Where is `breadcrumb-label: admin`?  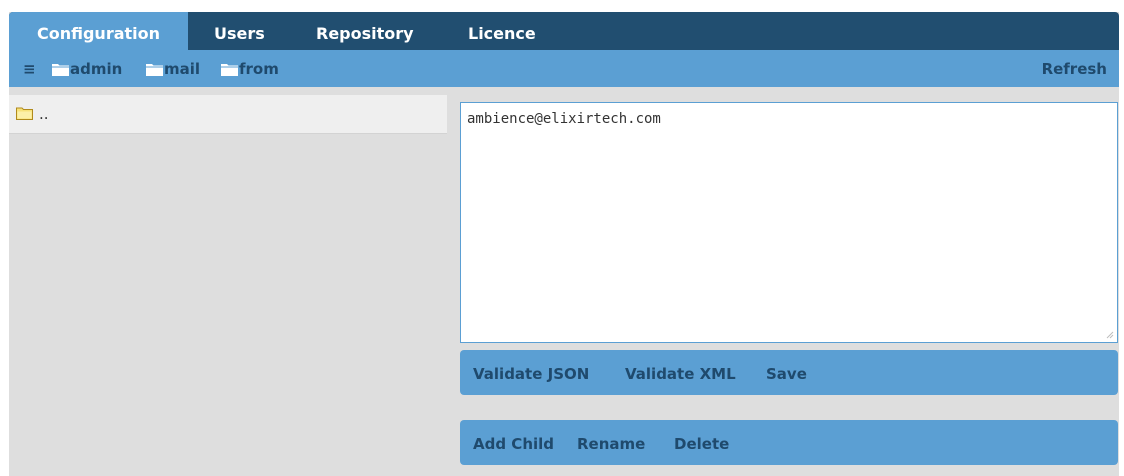
breadcrumb-label: admin is located at coordinates (96, 69).